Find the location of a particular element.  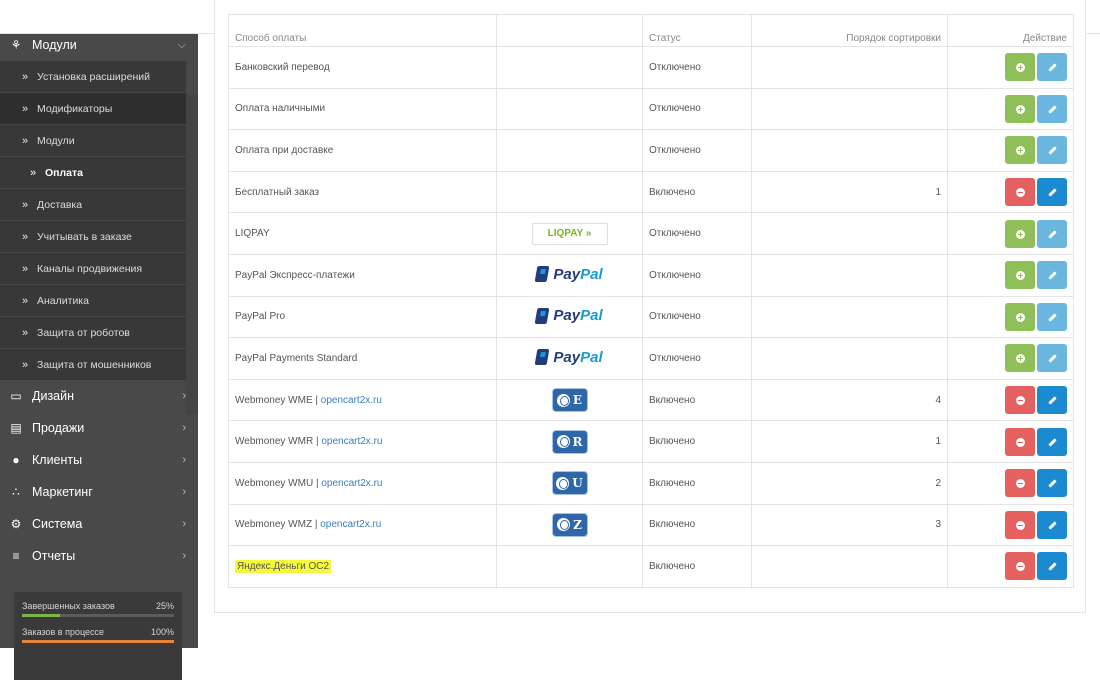

cell-payment-name: Webmoney WMU | opencart2x.ru is located at coordinates (362, 483).